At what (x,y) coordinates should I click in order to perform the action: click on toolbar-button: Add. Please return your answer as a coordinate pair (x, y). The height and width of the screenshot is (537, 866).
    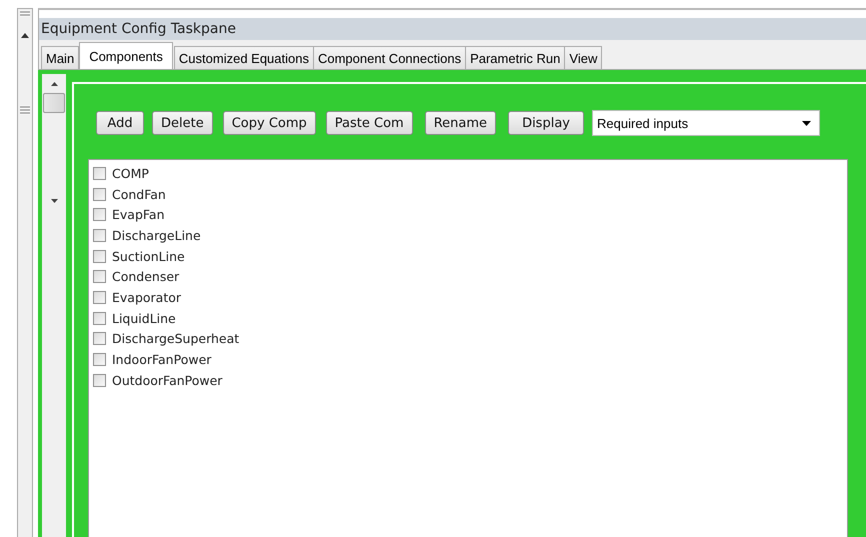
    Looking at the image, I should click on (120, 123).